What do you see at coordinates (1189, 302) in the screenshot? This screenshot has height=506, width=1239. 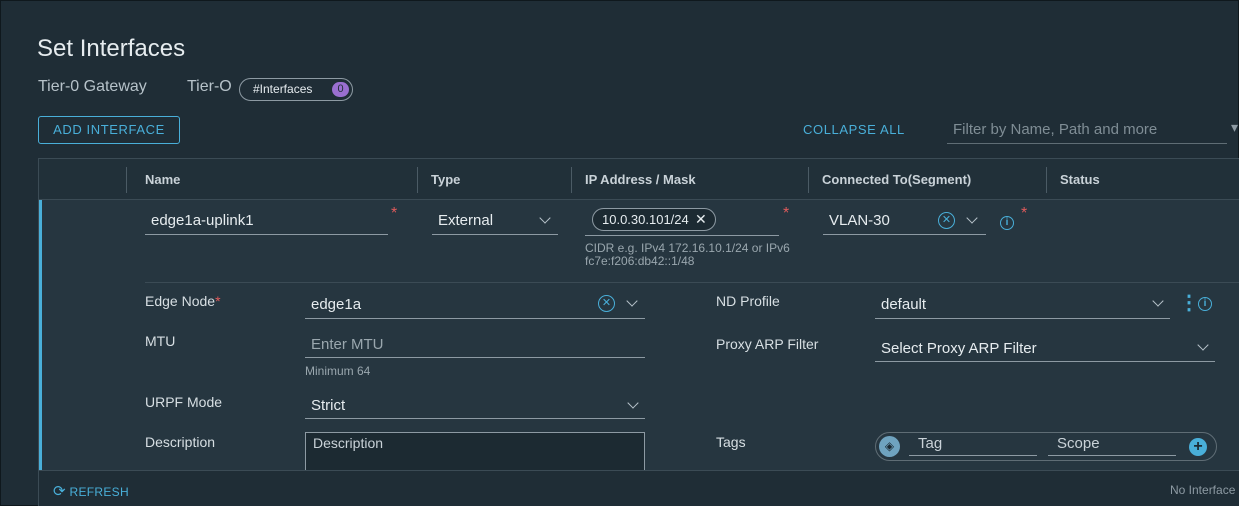 I see `more-options-icon: ⋮` at bounding box center [1189, 302].